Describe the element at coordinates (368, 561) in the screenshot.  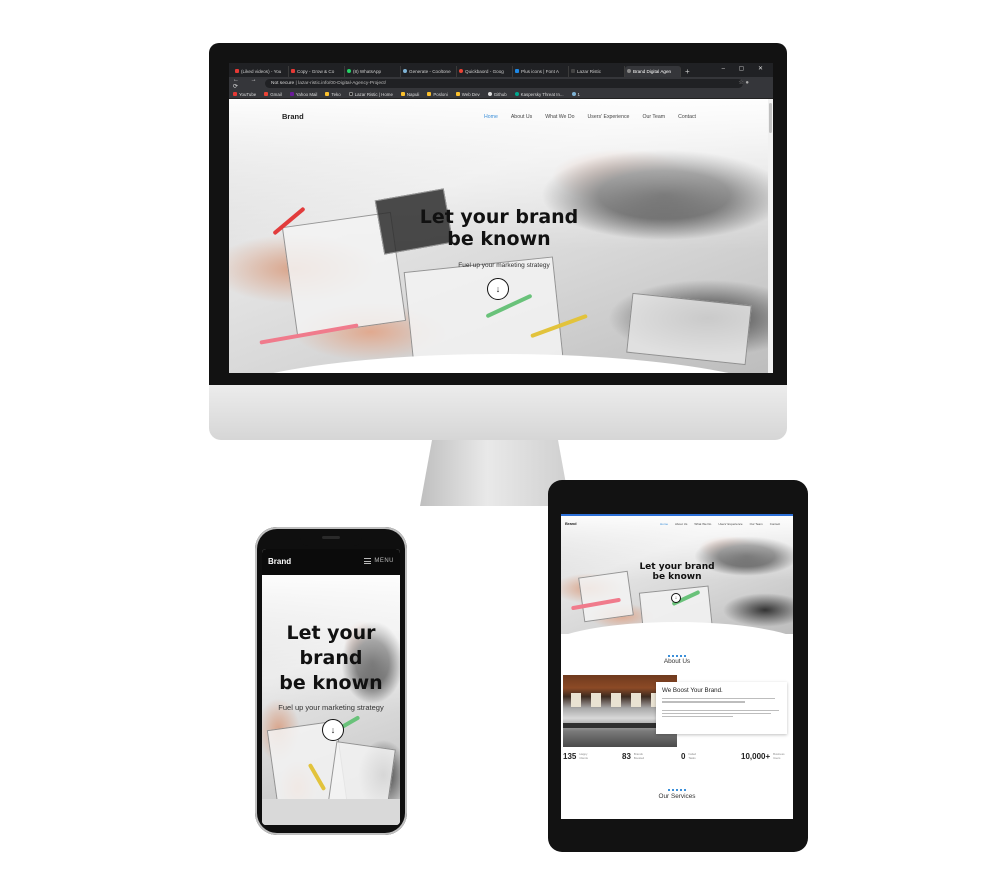
I see `hamburger-icon` at that location.